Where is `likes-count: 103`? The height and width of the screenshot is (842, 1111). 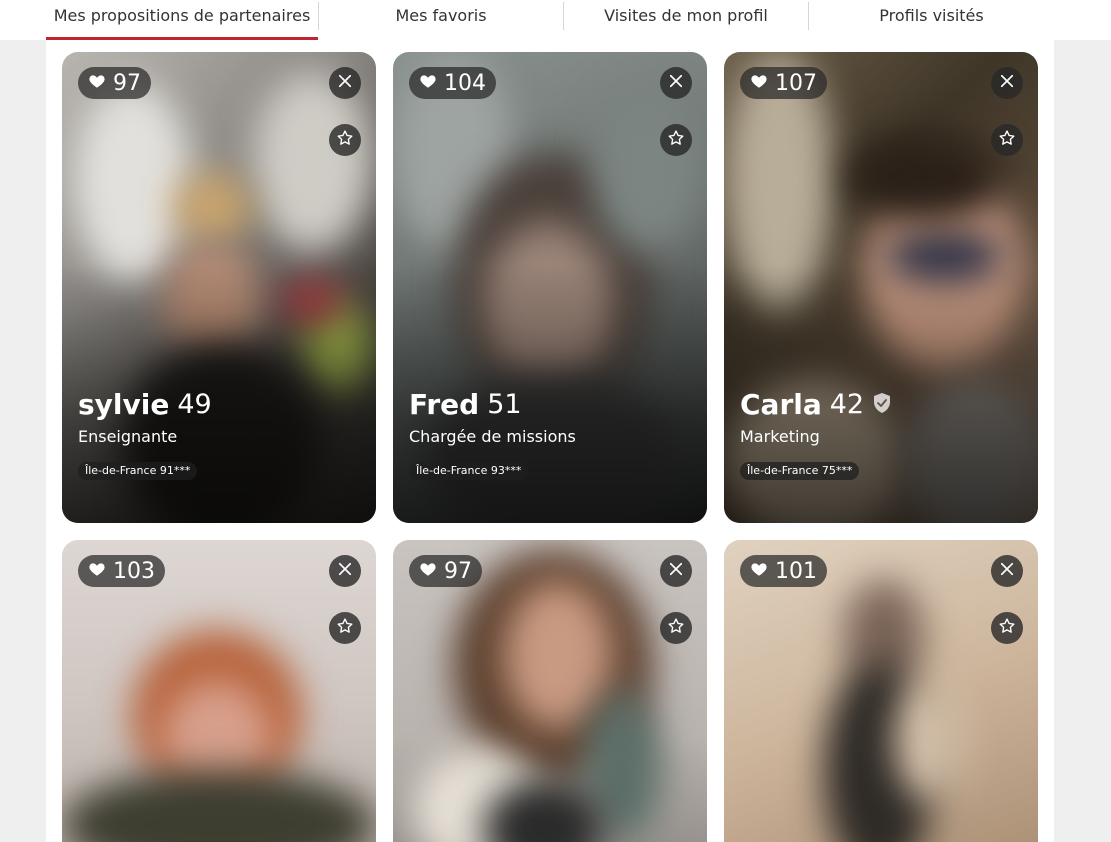 likes-count: 103 is located at coordinates (134, 571).